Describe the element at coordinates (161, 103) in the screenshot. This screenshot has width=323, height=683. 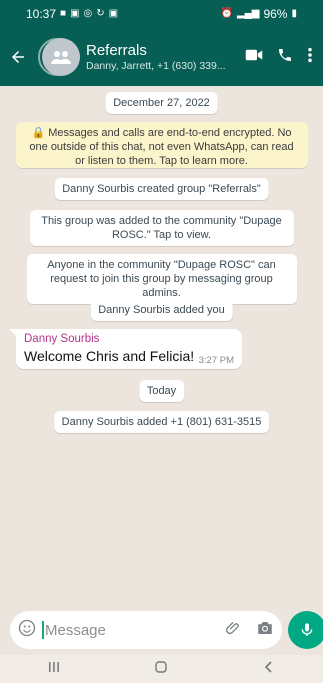
I see `date-chip: December 27, 2022` at that location.